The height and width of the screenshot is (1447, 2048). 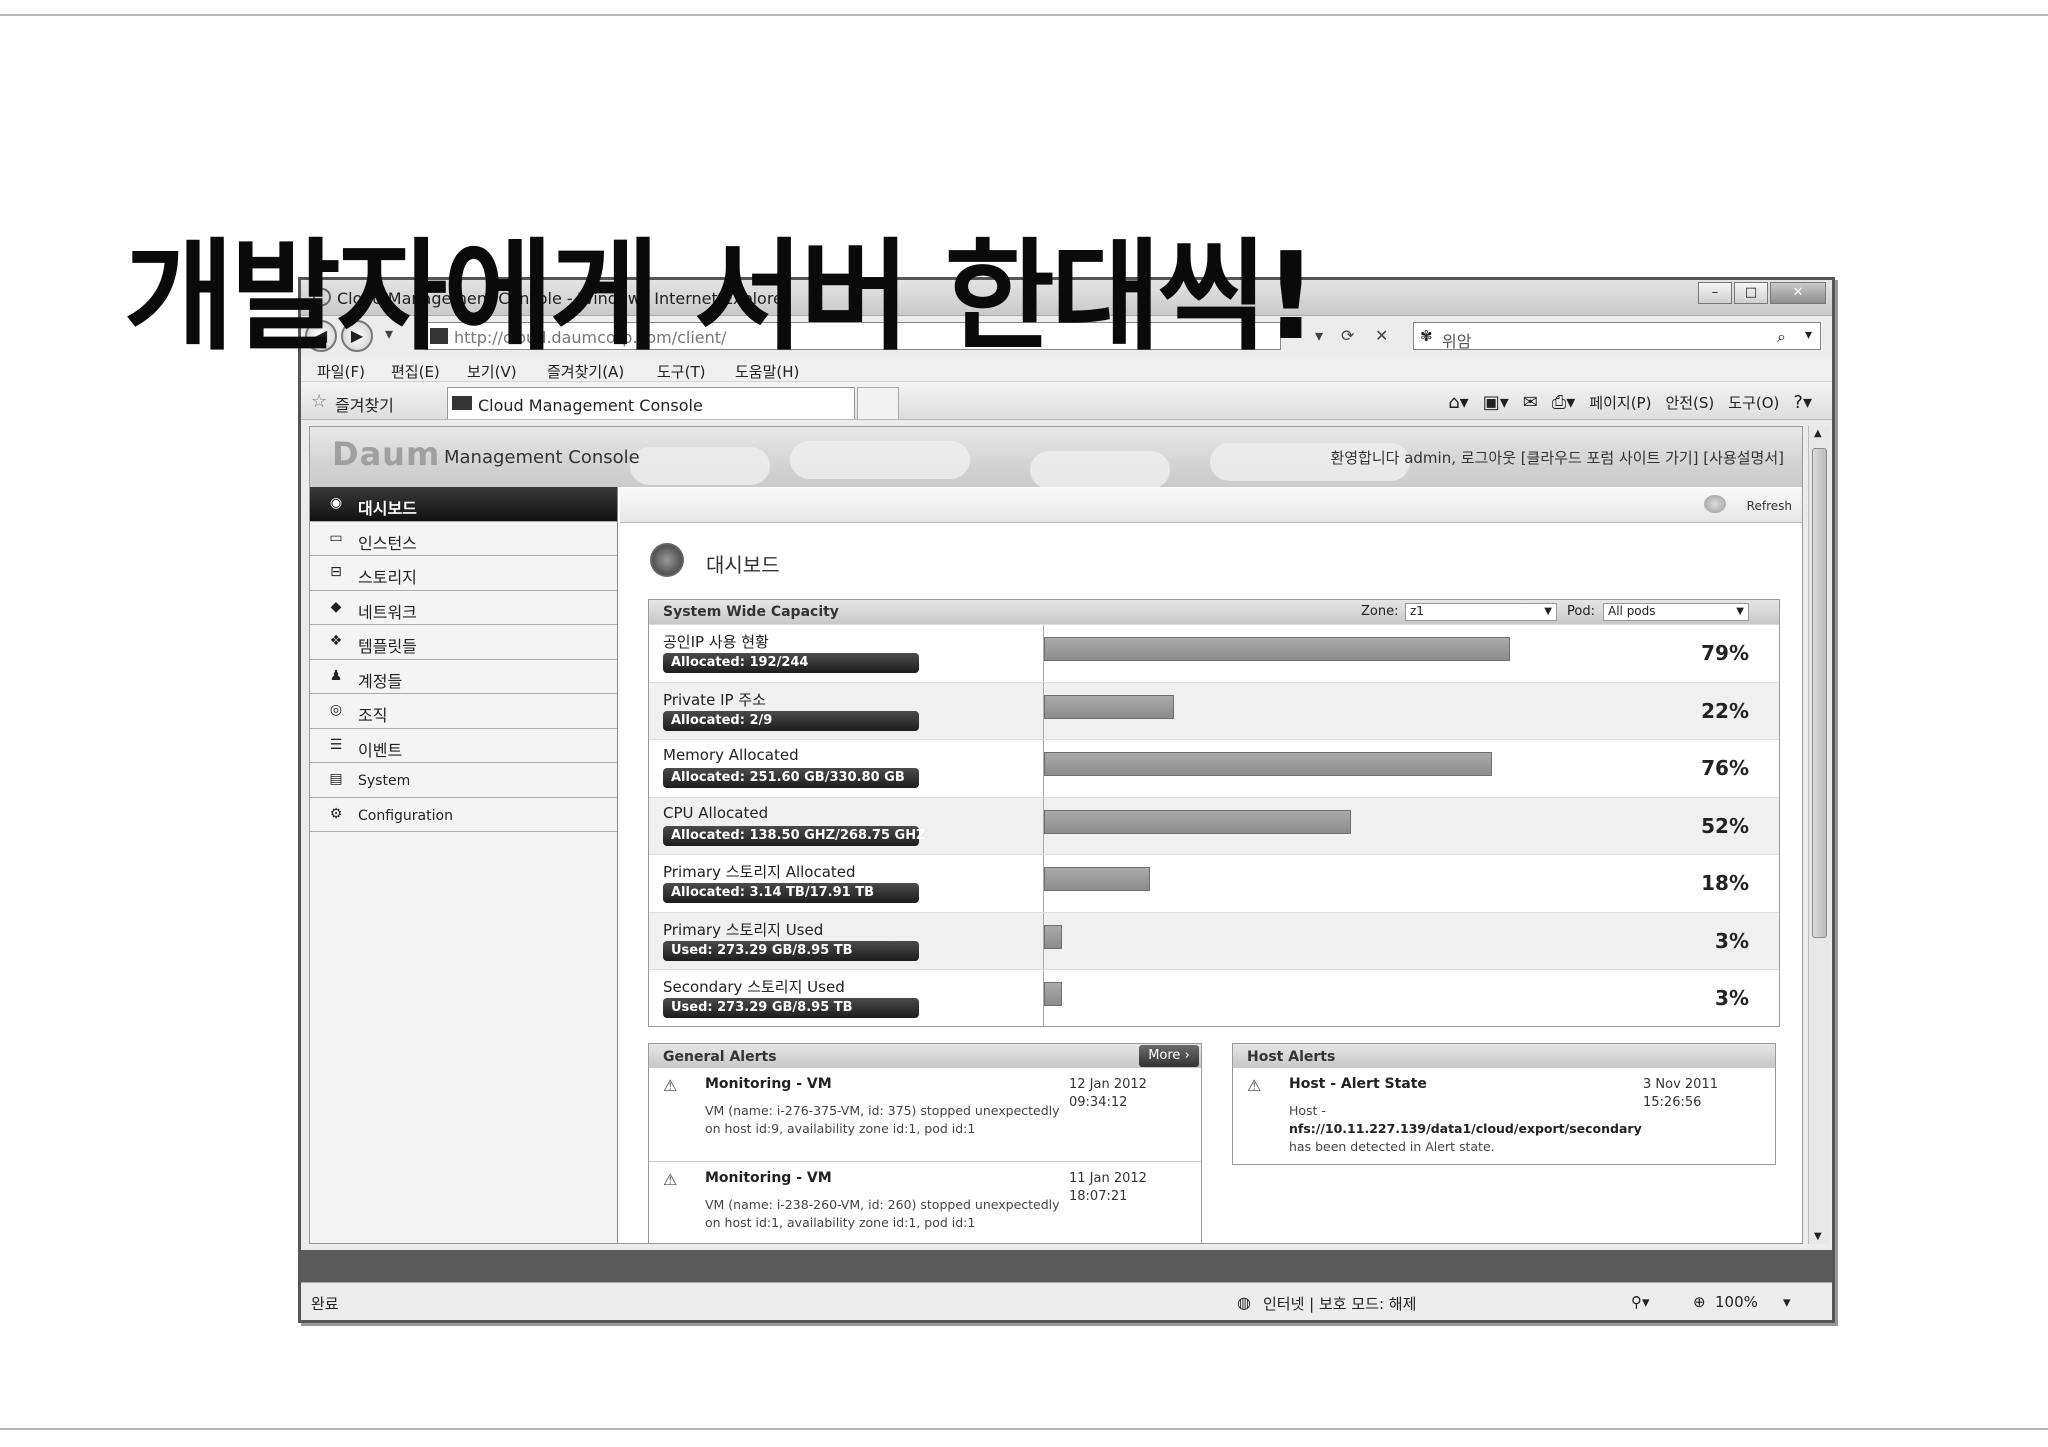 What do you see at coordinates (1818, 433) in the screenshot?
I see `scroll-up-icon: ▲` at bounding box center [1818, 433].